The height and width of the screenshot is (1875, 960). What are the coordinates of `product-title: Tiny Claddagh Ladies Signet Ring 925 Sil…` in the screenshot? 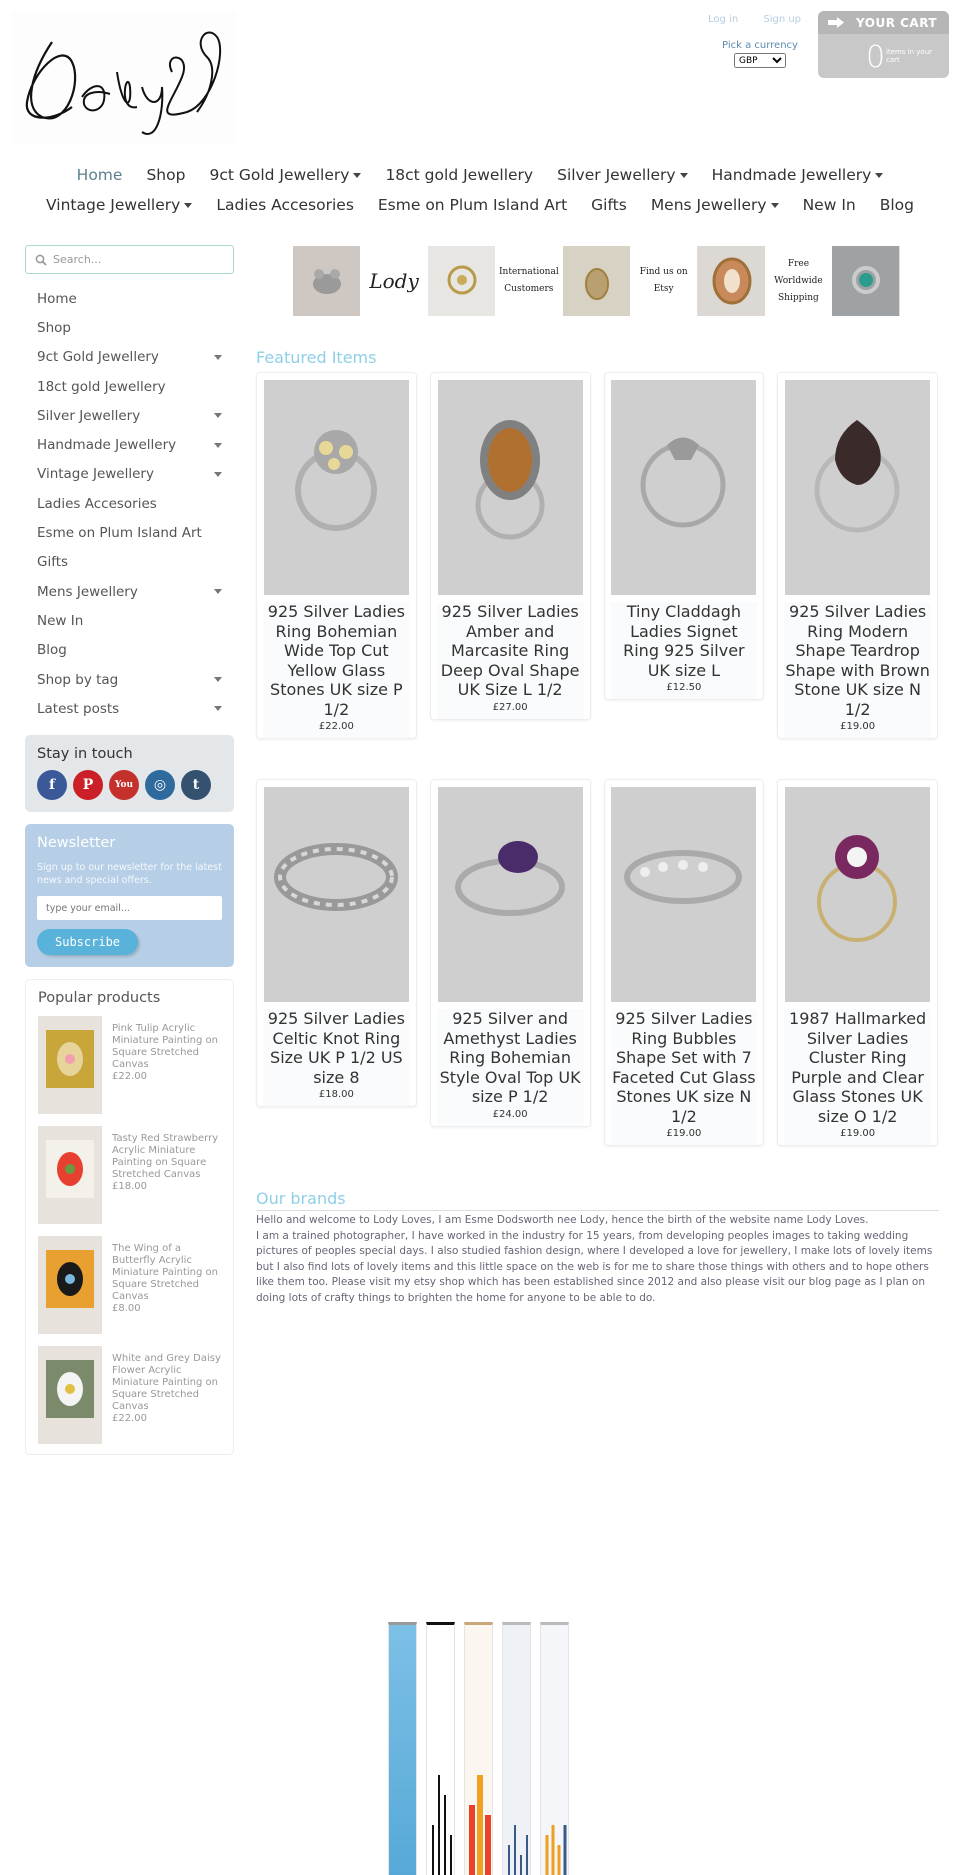 It's located at (684, 641).